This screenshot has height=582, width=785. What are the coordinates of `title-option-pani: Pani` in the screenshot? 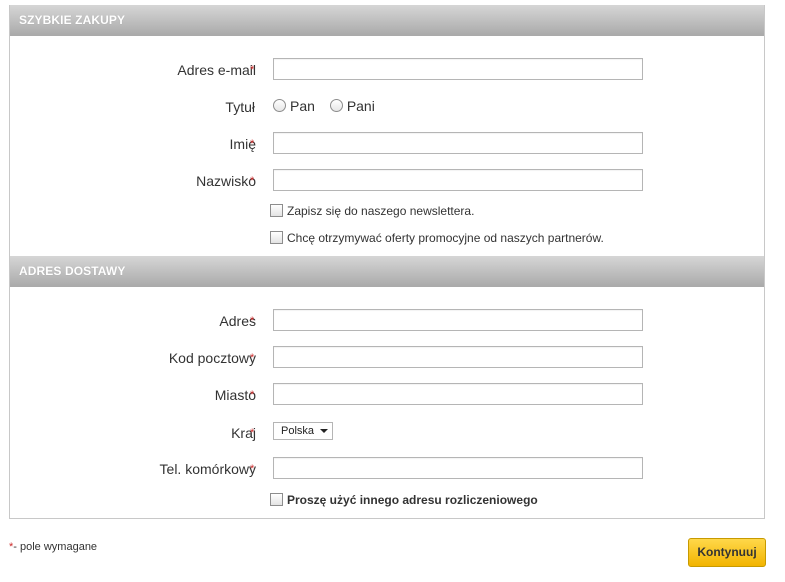 It's located at (352, 106).